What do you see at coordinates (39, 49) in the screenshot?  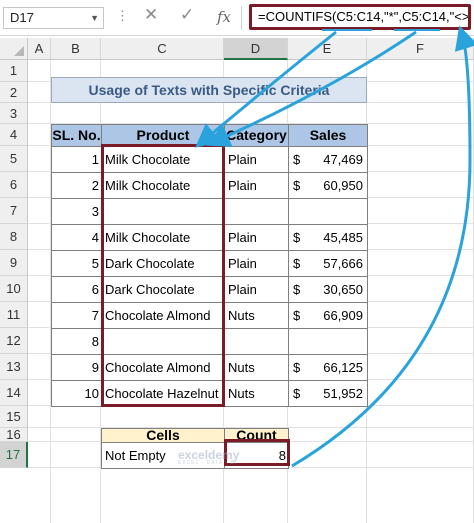 I see `column-header-a: A` at bounding box center [39, 49].